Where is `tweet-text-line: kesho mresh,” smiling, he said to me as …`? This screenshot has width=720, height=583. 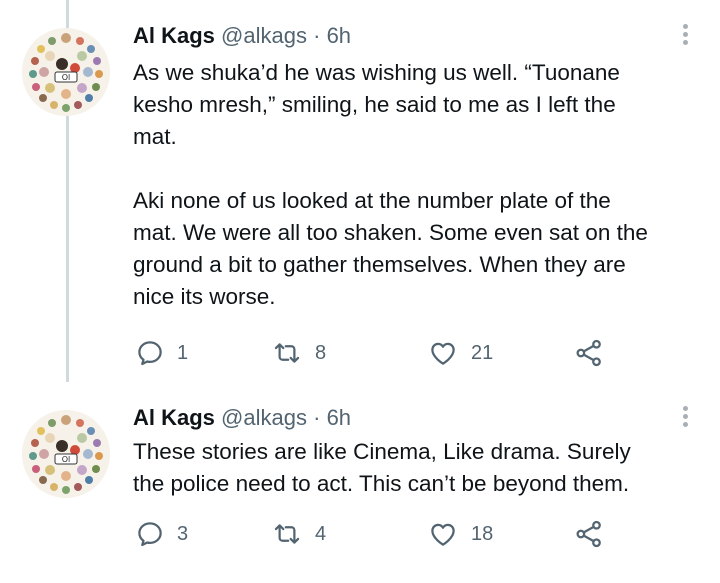 tweet-text-line: kesho mresh,” smiling, he said to me as … is located at coordinates (374, 104).